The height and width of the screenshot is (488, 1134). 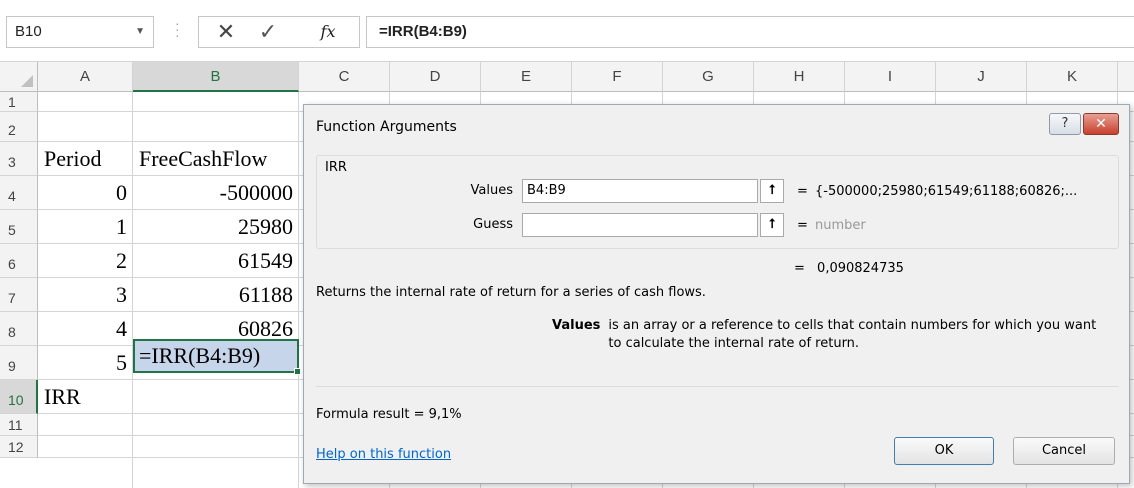 I want to click on guess-input, so click(x=640, y=225).